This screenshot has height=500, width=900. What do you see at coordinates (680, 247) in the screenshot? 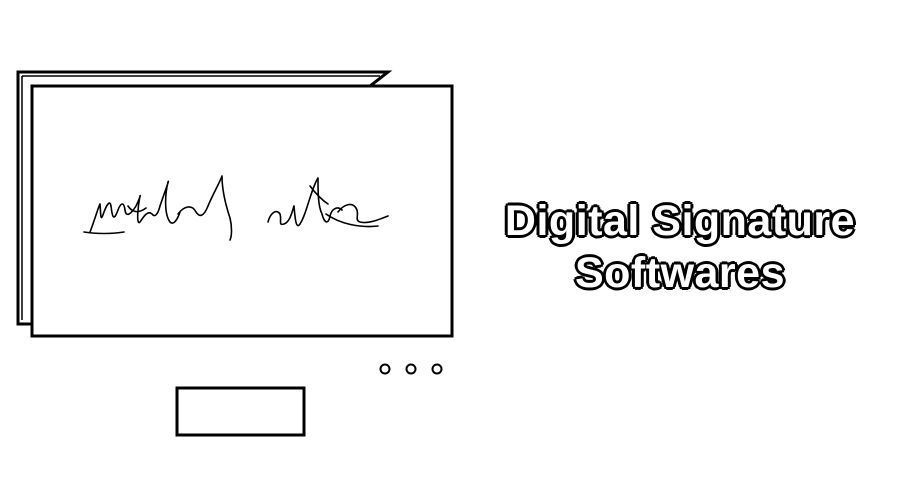
I see `headline: Digital Signature Softwares` at bounding box center [680, 247].